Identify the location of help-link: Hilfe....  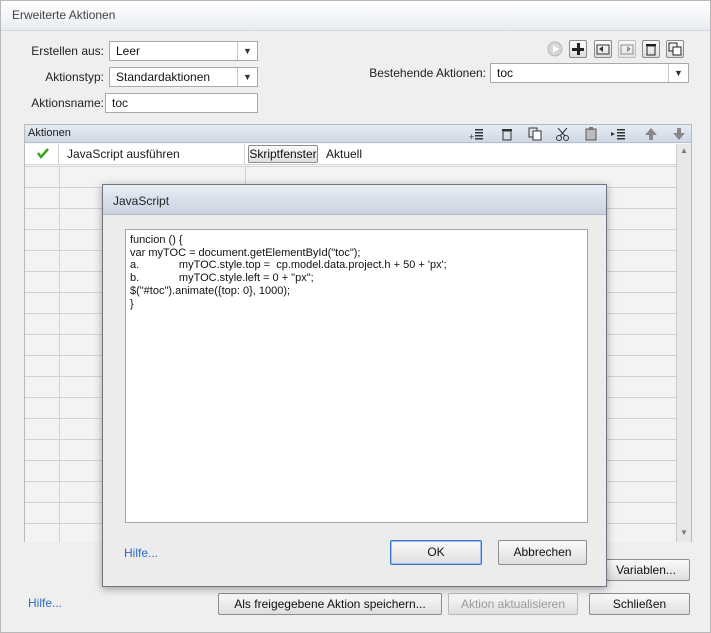
(45, 603).